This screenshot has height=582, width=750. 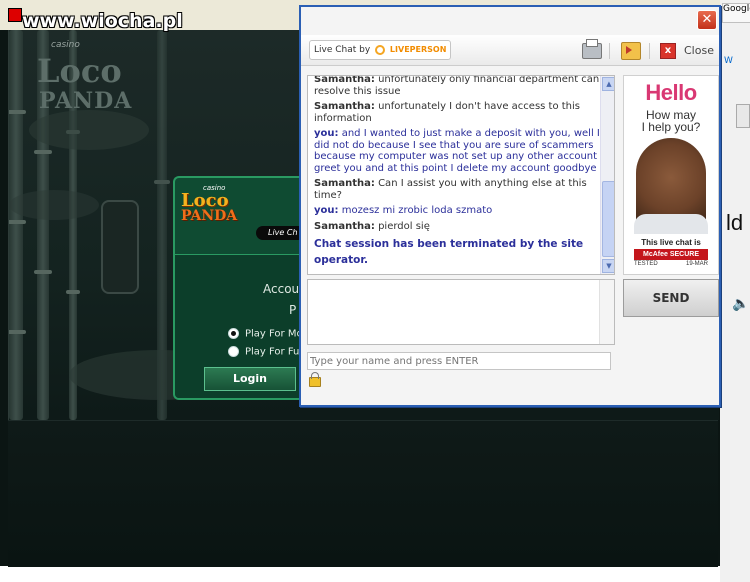 I want to click on speaker-icon: 🔈, so click(x=740, y=304).